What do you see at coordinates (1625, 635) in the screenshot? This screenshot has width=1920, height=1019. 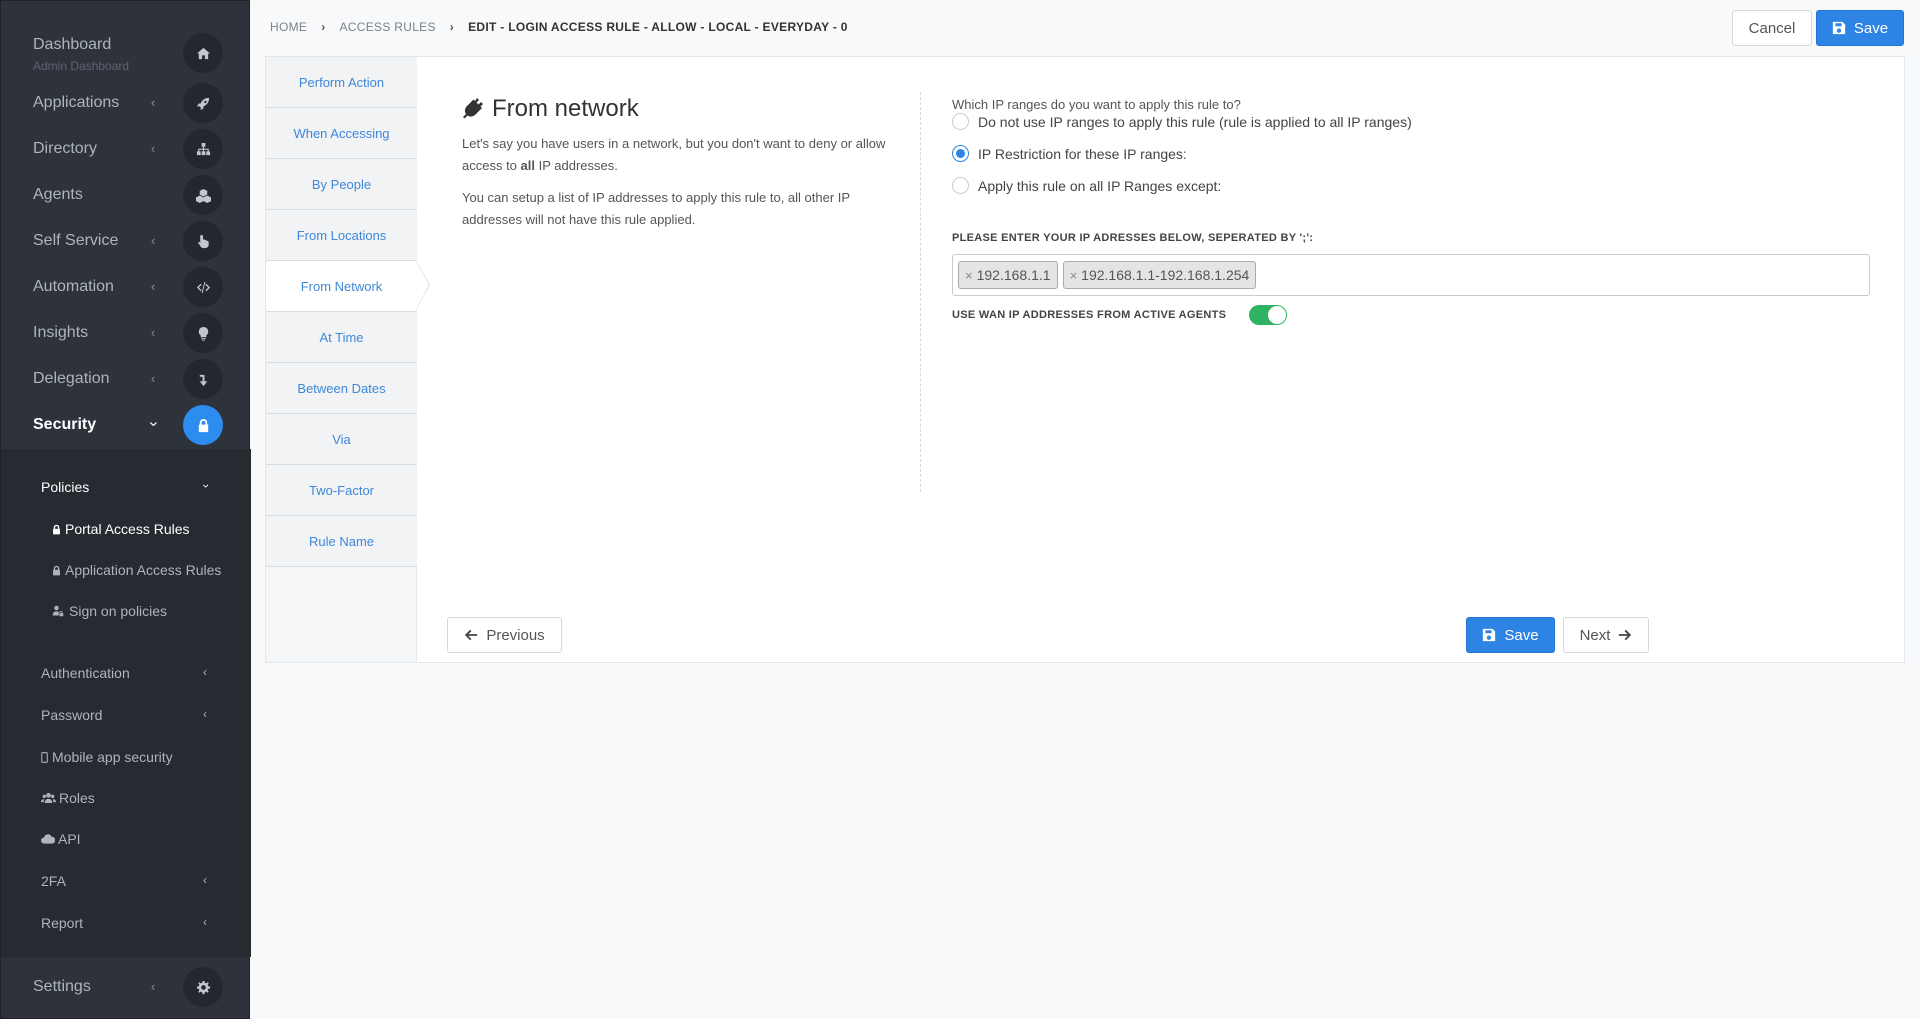 I see `arrow-right-icon` at bounding box center [1625, 635].